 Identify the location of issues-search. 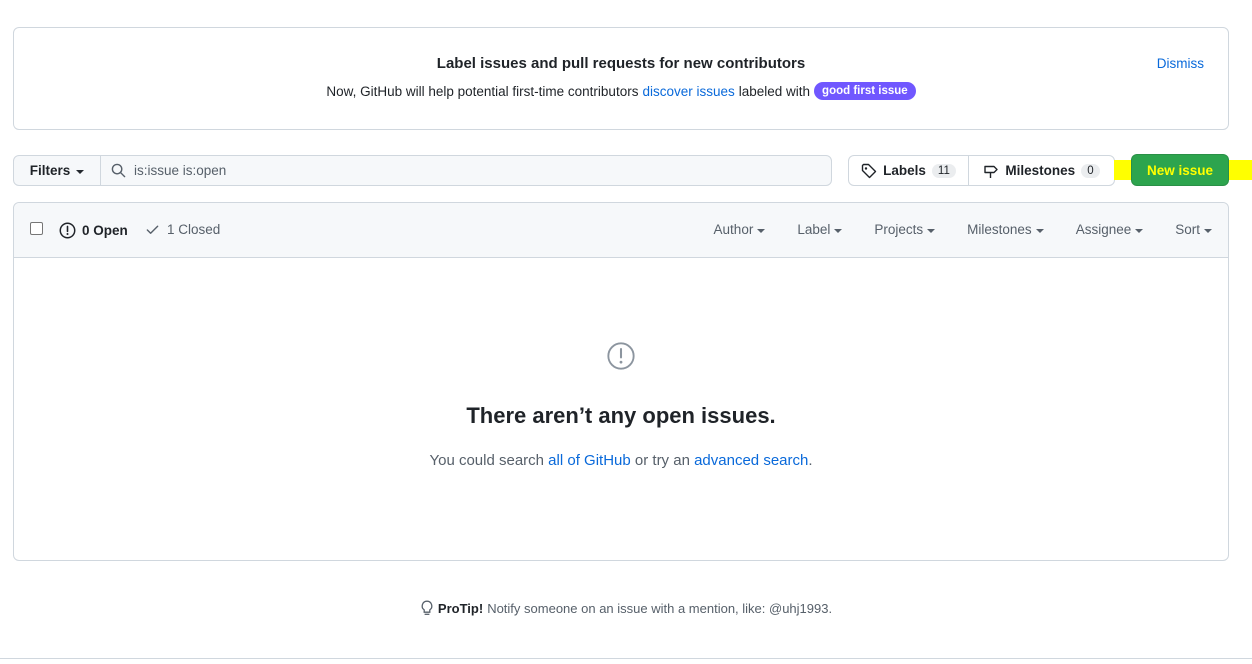
(466, 170).